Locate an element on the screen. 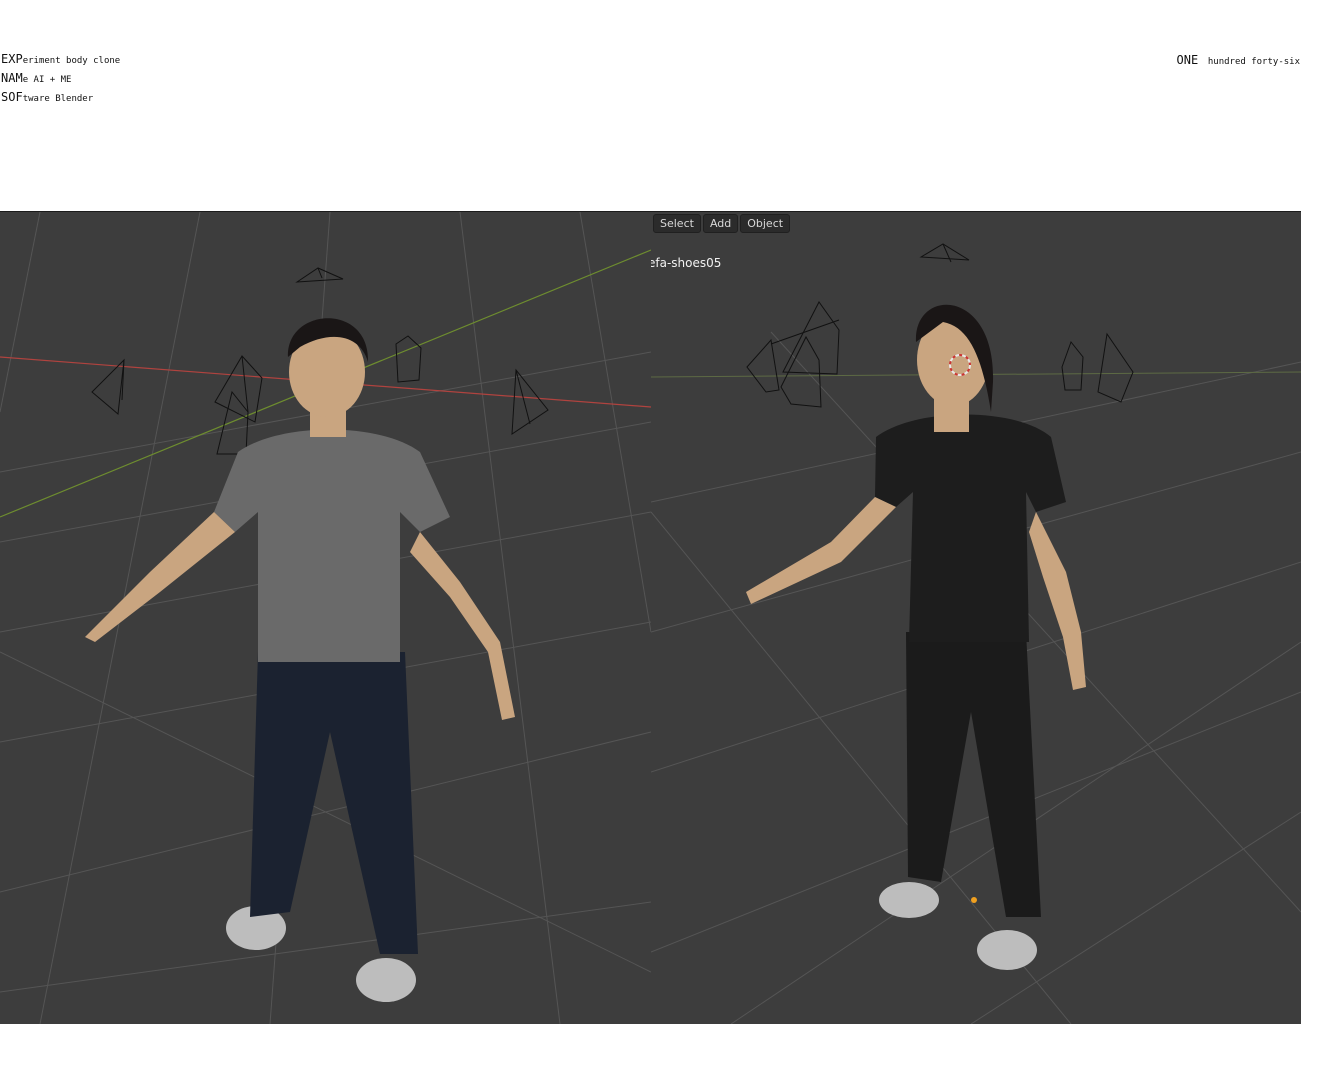  name-rest: e AI + ME is located at coordinates (47, 80).